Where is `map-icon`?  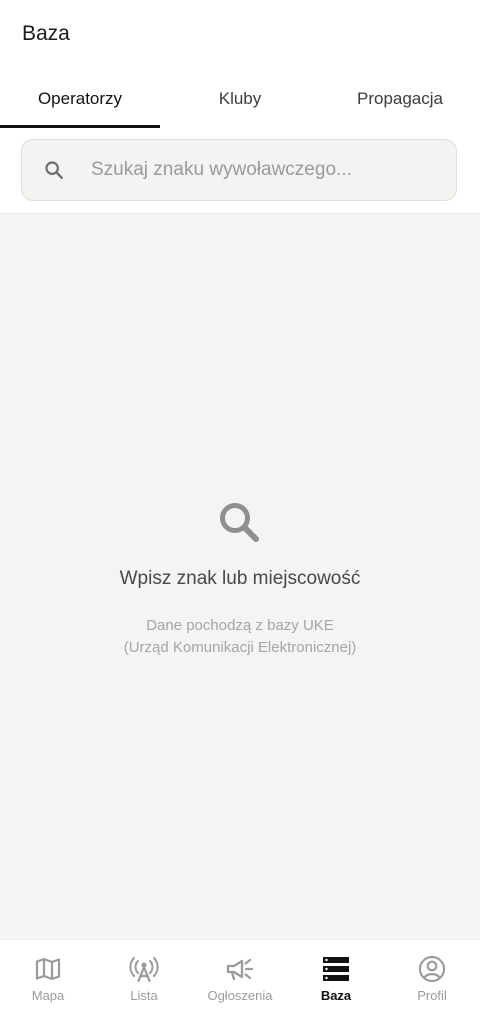 map-icon is located at coordinates (48, 969).